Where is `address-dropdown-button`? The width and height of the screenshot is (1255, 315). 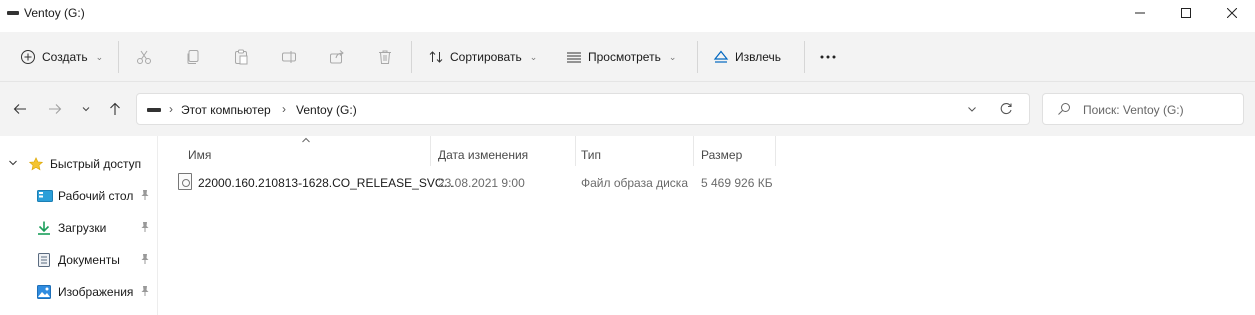 address-dropdown-button is located at coordinates (972, 110).